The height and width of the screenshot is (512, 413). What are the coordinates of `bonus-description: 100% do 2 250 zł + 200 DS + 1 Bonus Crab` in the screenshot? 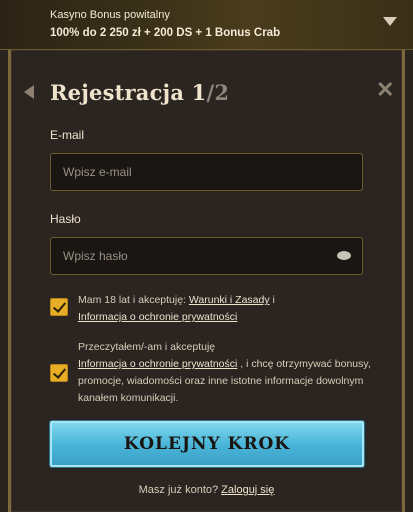 It's located at (165, 33).